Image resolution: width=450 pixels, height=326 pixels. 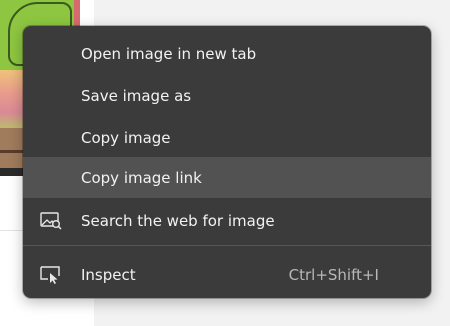 I want to click on menu-item-search-web-for-image: Search the web for image, so click(x=227, y=220).